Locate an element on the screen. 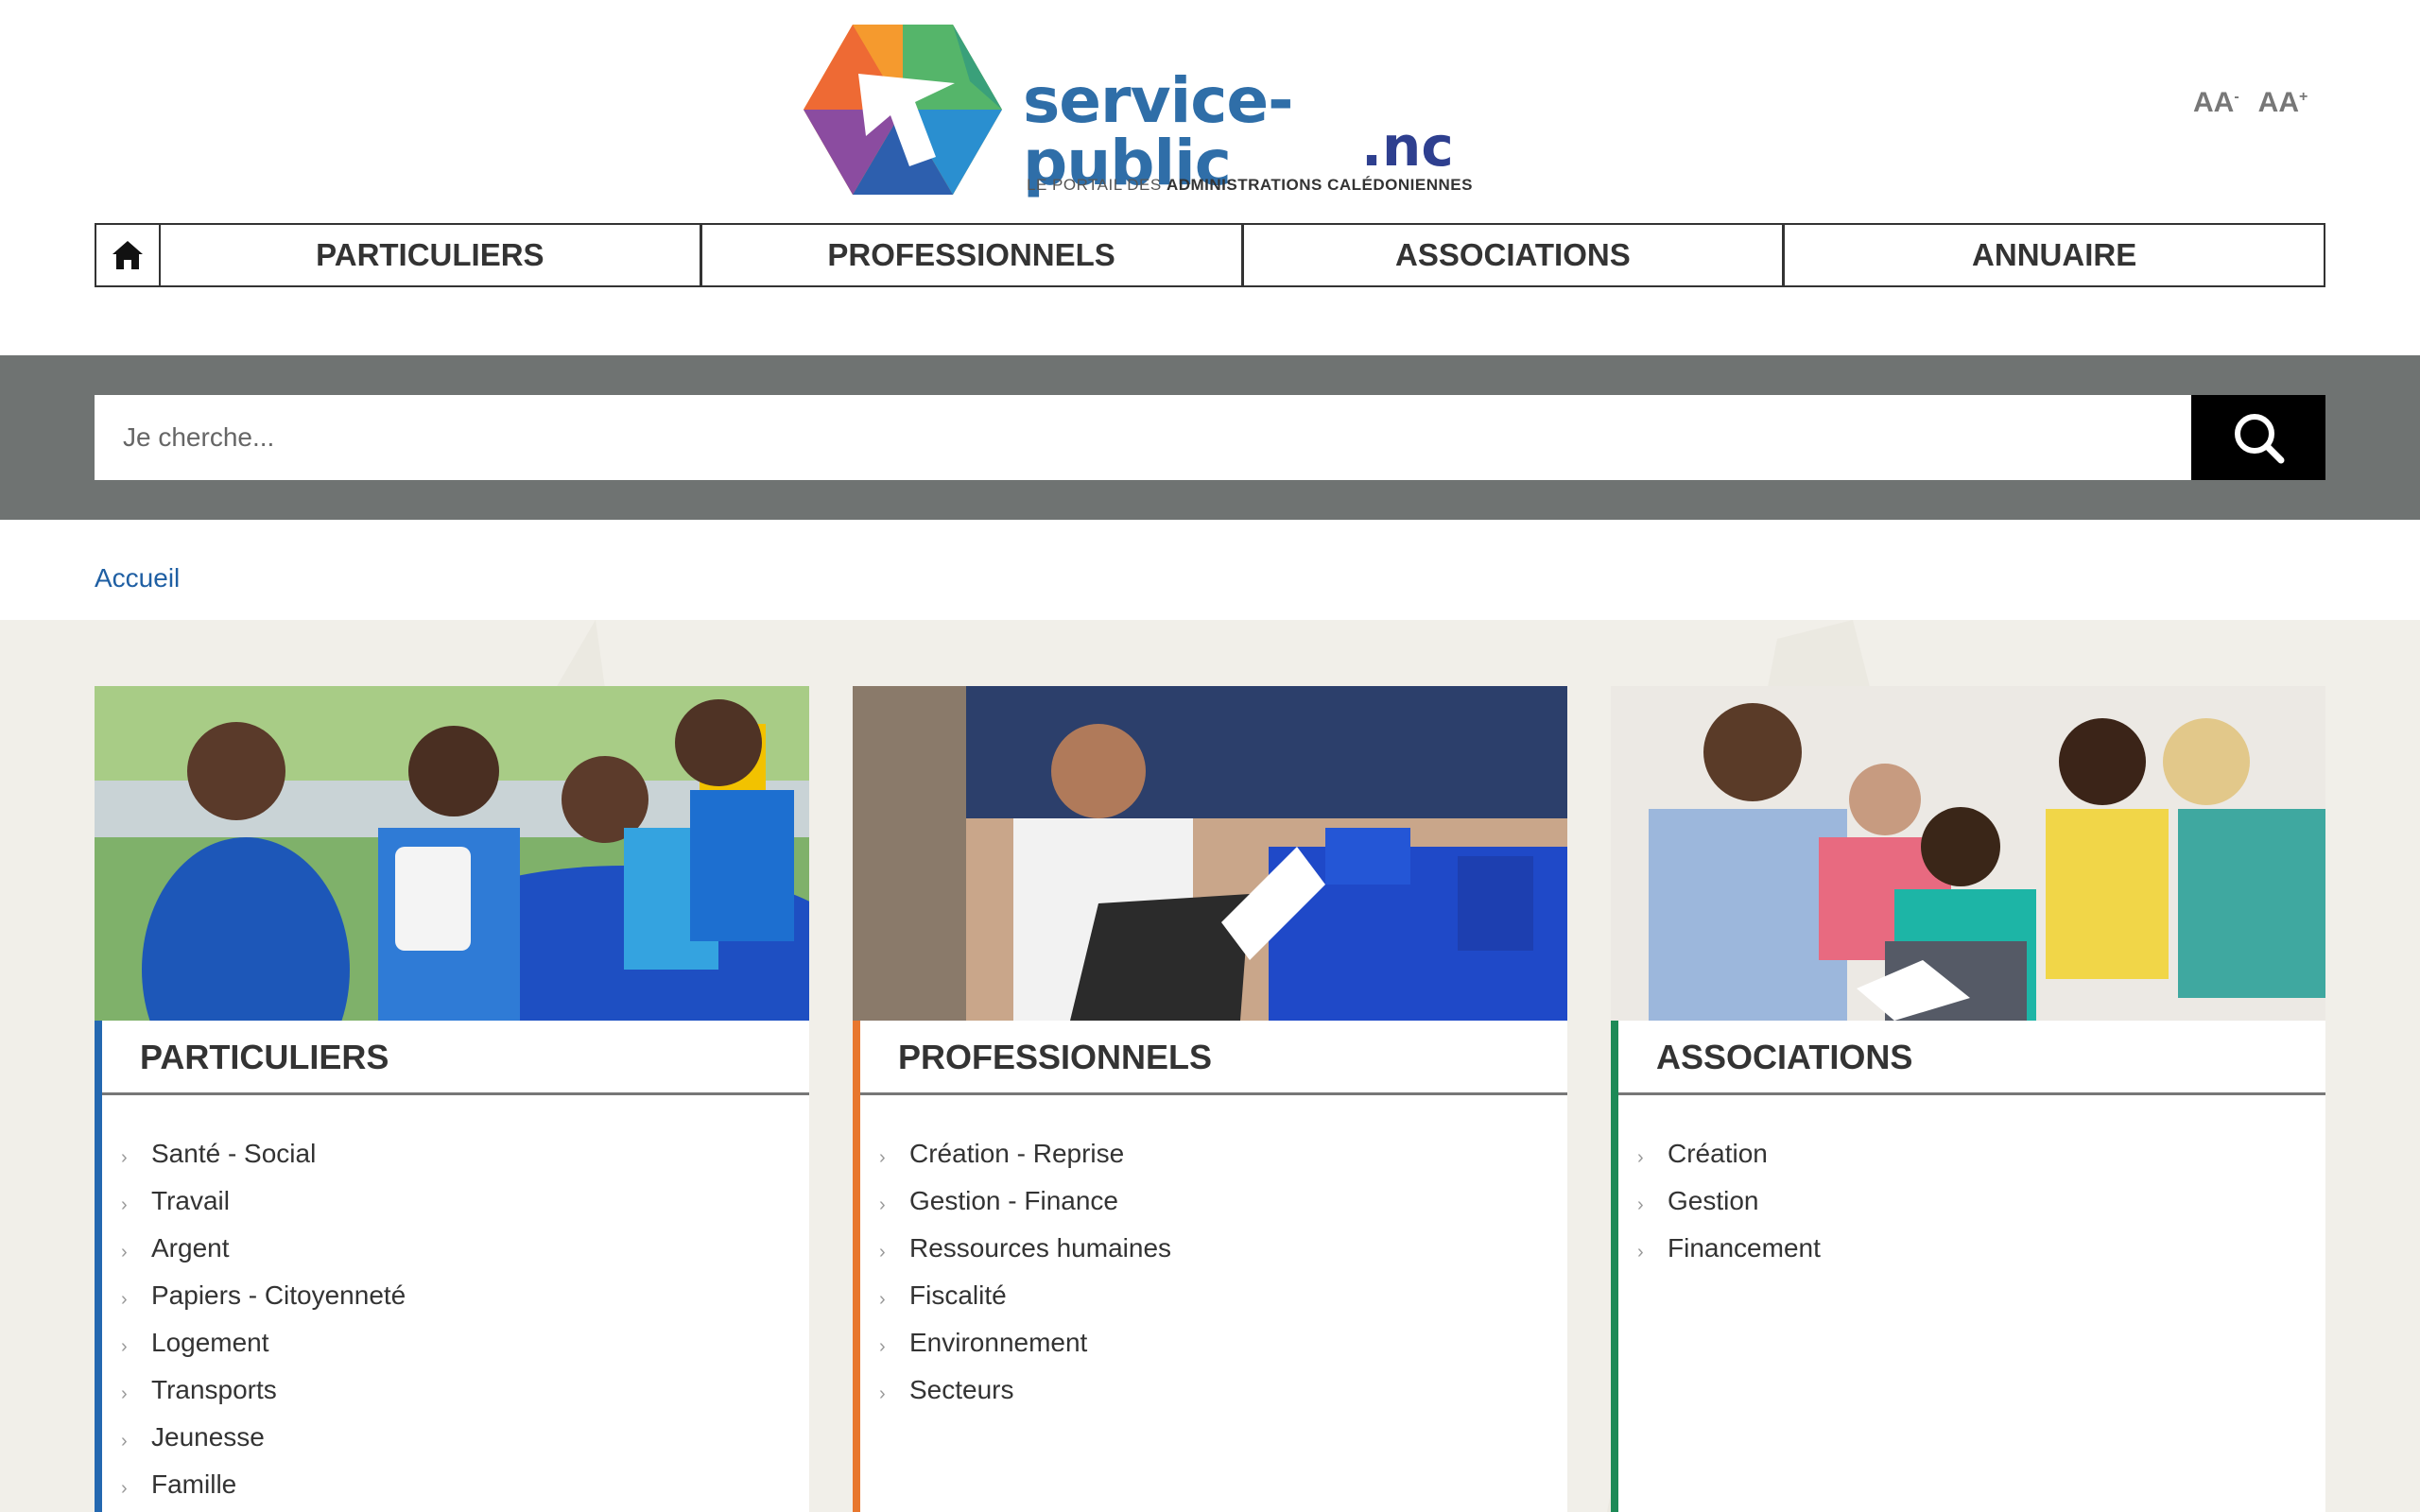 This screenshot has height=1512, width=2420. nav-home-button is located at coordinates (129, 255).